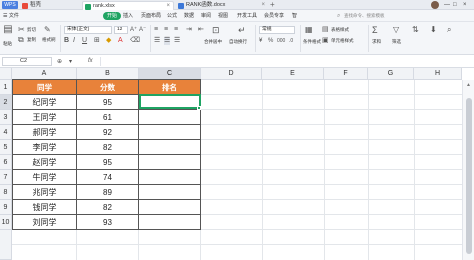  I want to click on close-icon: ×, so click(263, 5).